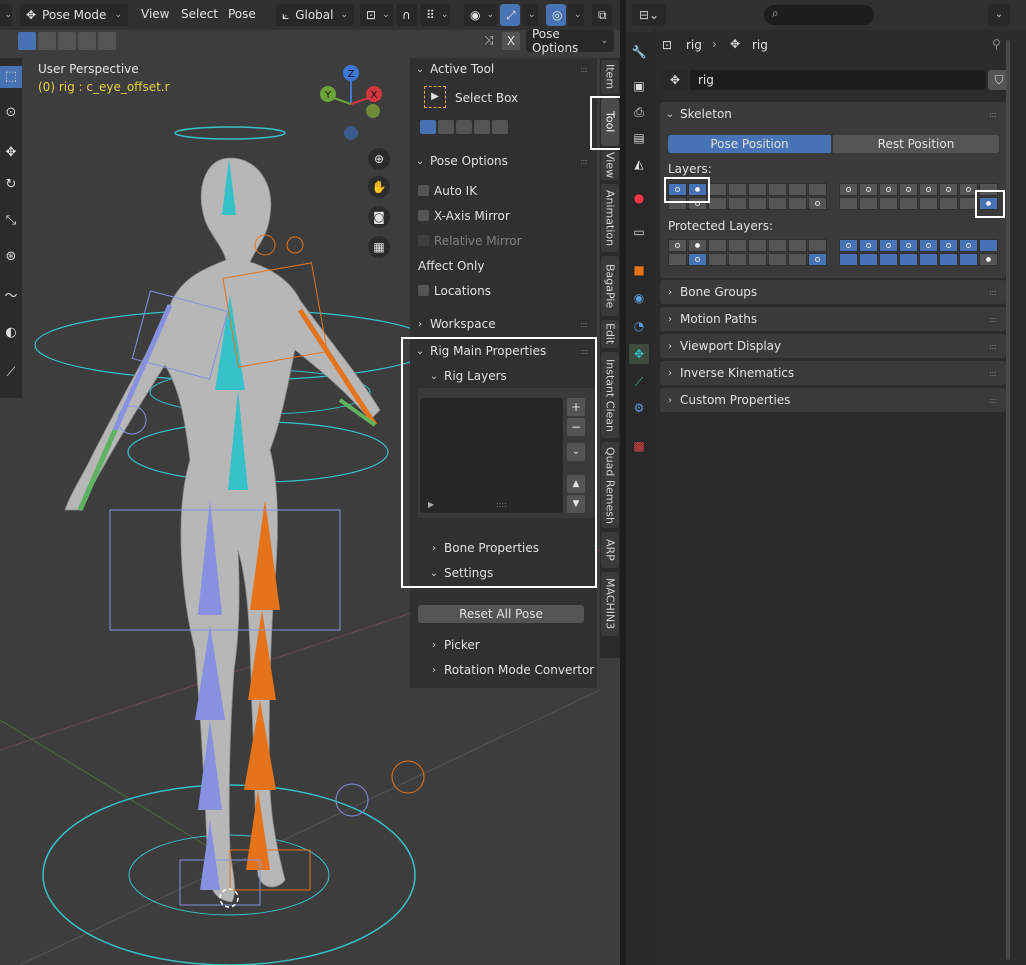  I want to click on editor-type-button: ⊟⌄, so click(649, 15).